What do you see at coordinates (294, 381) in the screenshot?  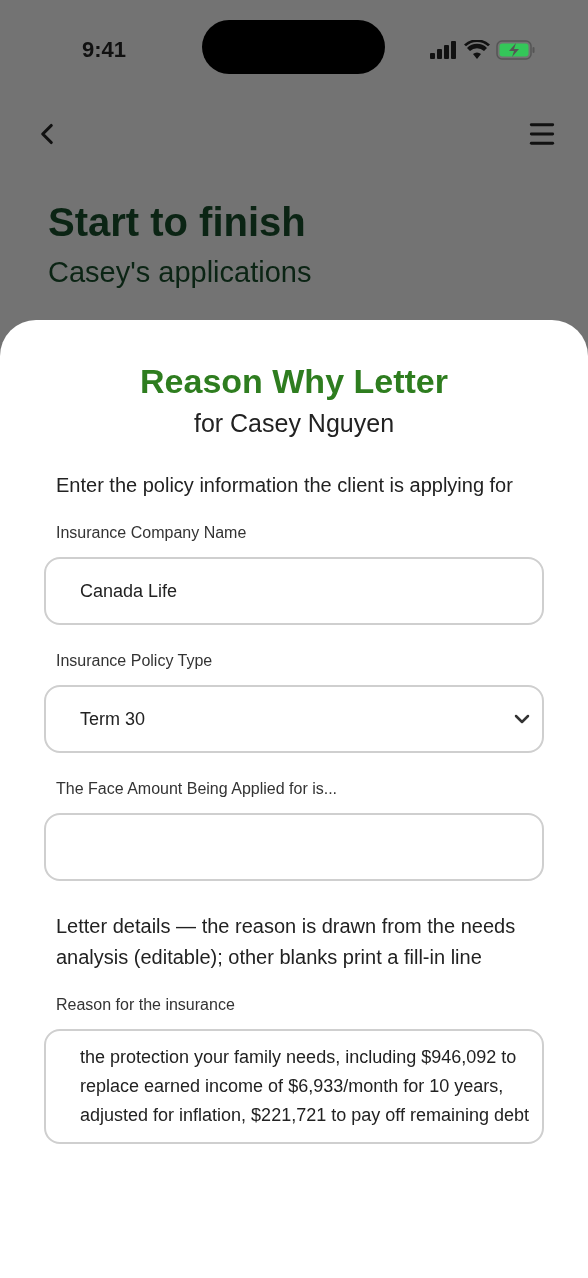 I see `sheet-title: Reason Why Letter` at bounding box center [294, 381].